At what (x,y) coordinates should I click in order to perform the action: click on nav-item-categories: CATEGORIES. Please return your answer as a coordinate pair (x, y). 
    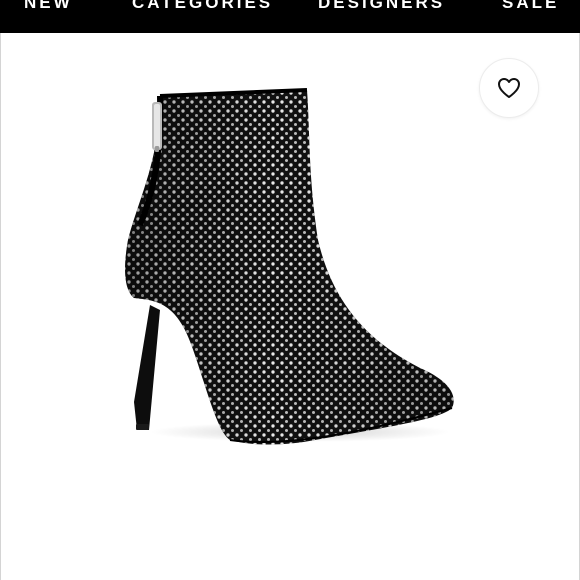
    Looking at the image, I should click on (202, 6).